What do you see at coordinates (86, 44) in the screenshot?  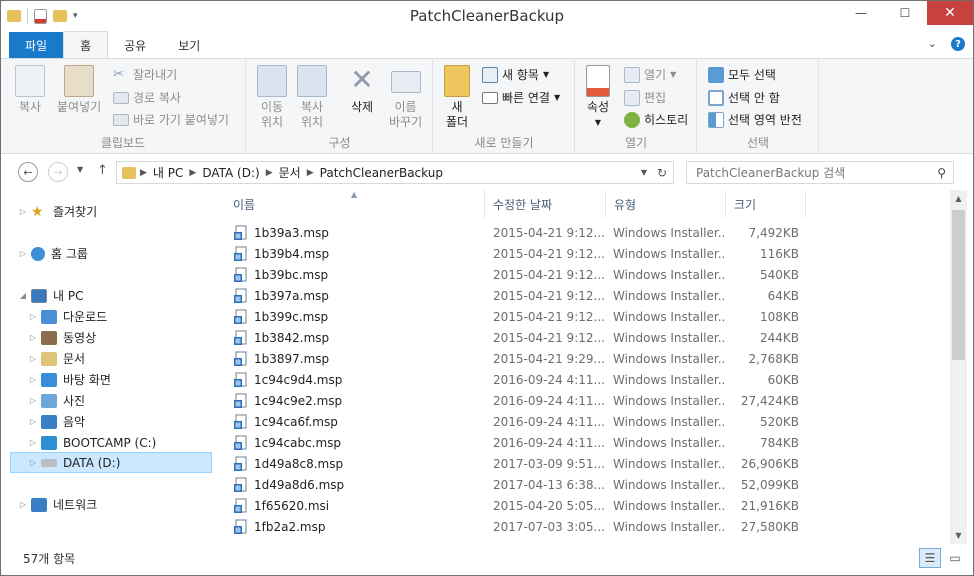 I see `tab-home: 홈` at bounding box center [86, 44].